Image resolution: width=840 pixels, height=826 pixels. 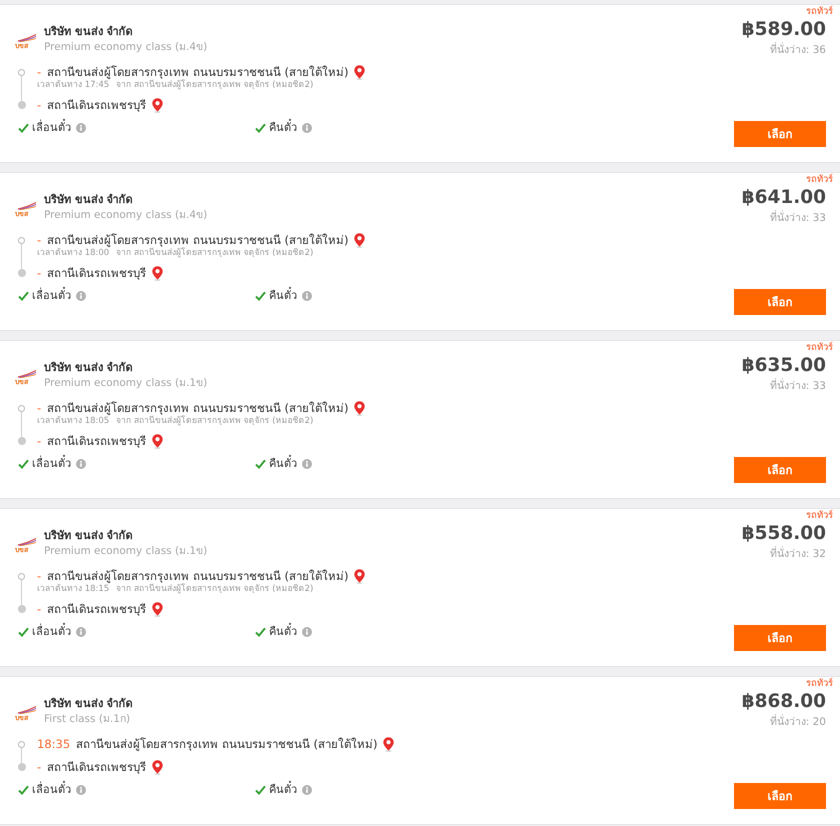 What do you see at coordinates (784, 534) in the screenshot?
I see `ticket-price: ฿558.00` at bounding box center [784, 534].